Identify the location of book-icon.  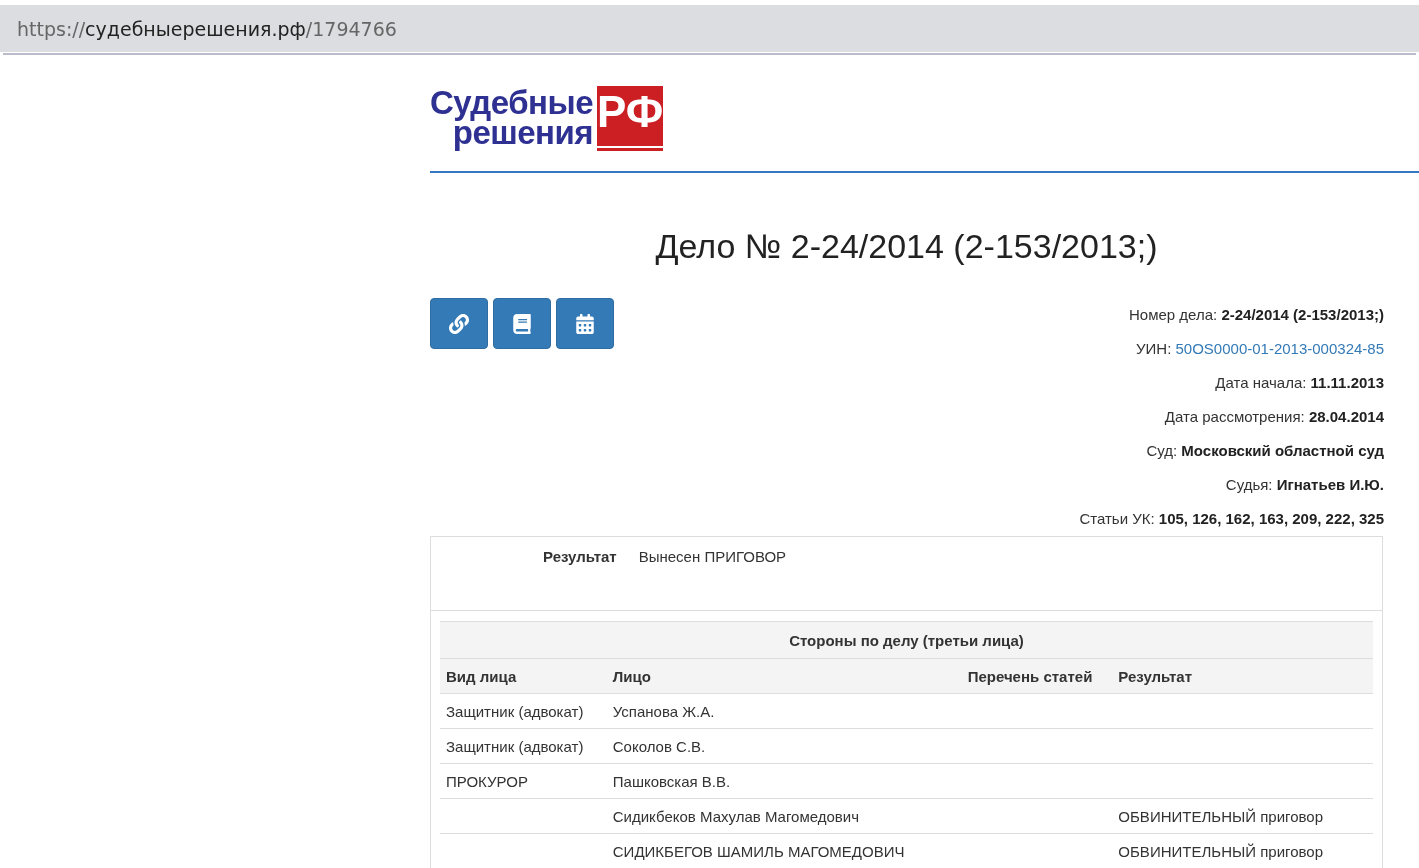
(522, 323).